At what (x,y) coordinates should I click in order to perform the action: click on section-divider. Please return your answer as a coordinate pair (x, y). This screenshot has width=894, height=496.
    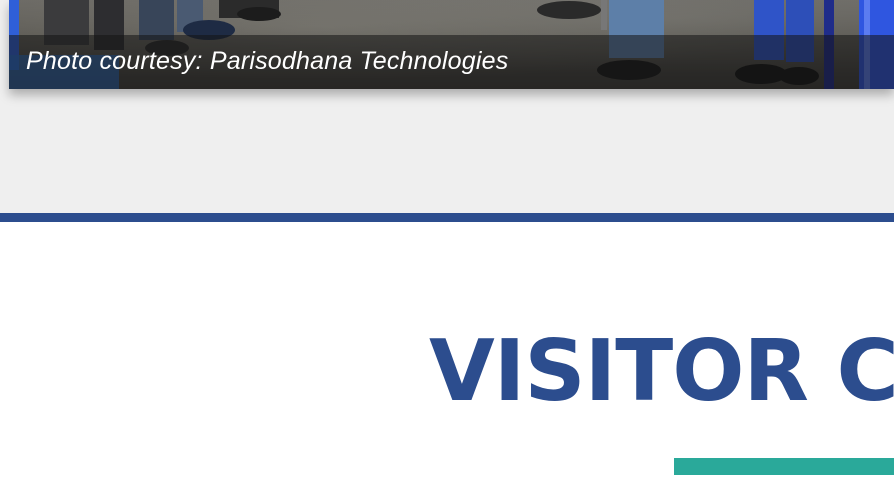
    Looking at the image, I should click on (447, 217).